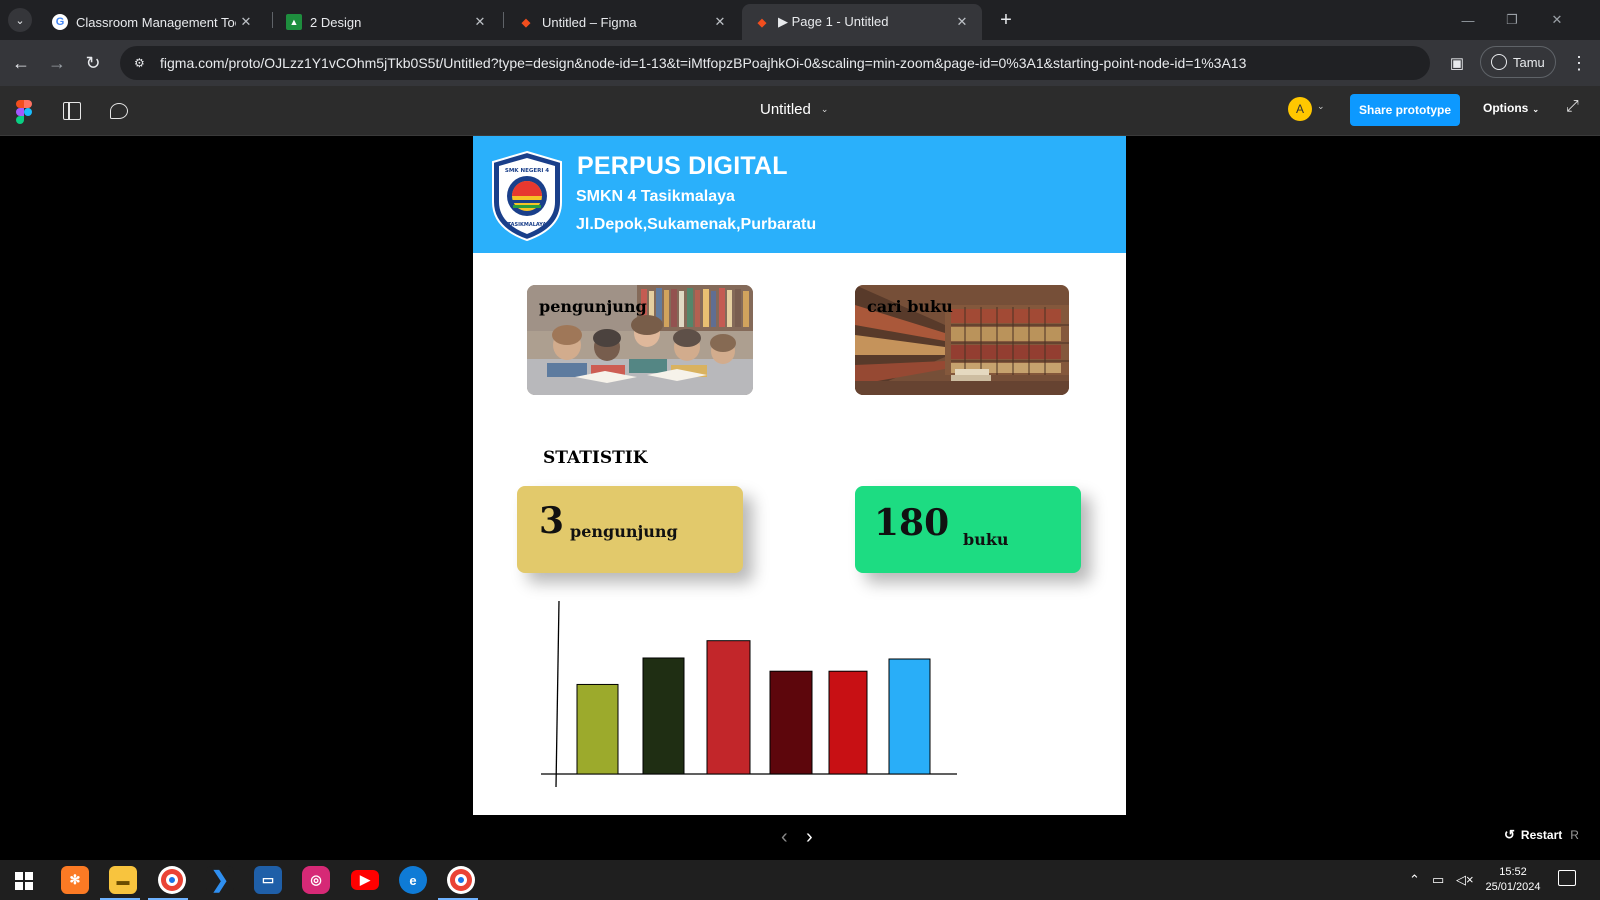  Describe the element at coordinates (75, 880) in the screenshot. I see `xampp-icon: ✻` at that location.